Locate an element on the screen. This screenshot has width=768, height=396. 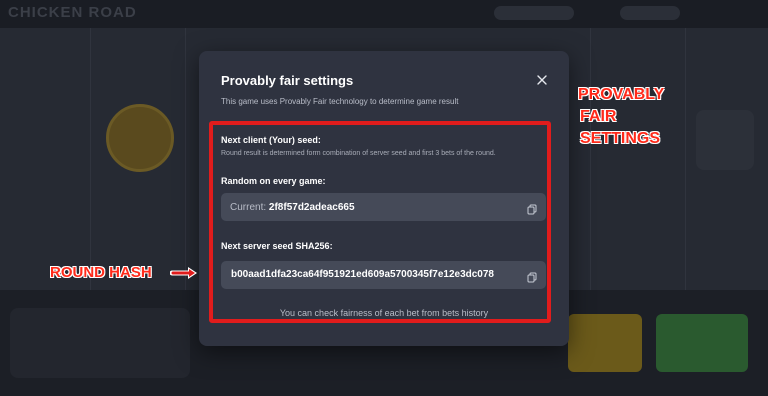
cashout-button is located at coordinates (605, 343).